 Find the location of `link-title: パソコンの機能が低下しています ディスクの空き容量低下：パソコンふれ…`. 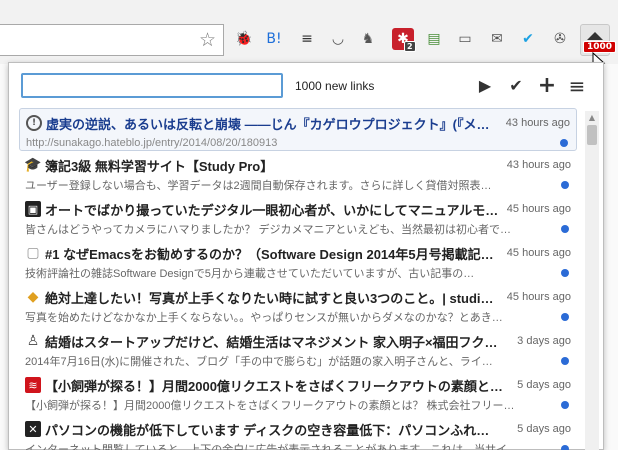

link-title: パソコンの機能が低下しています ディスクの空き容量低下：パソコンふれ… is located at coordinates (278, 429).